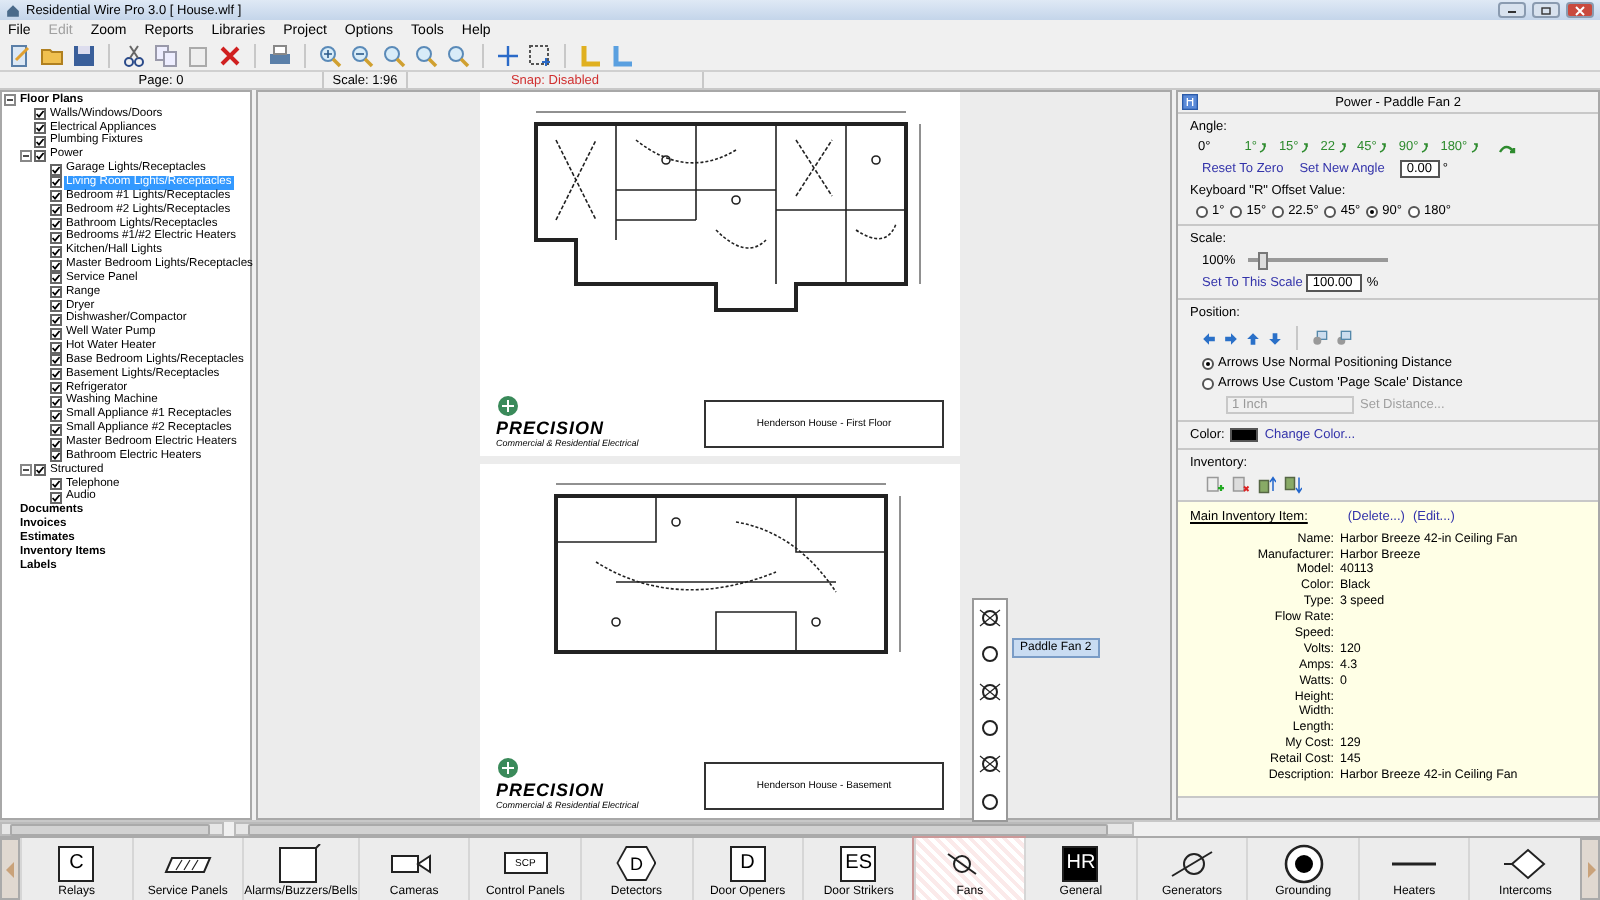 The width and height of the screenshot is (1600, 900). Describe the element at coordinates (280, 55) in the screenshot. I see `print-icon` at that location.